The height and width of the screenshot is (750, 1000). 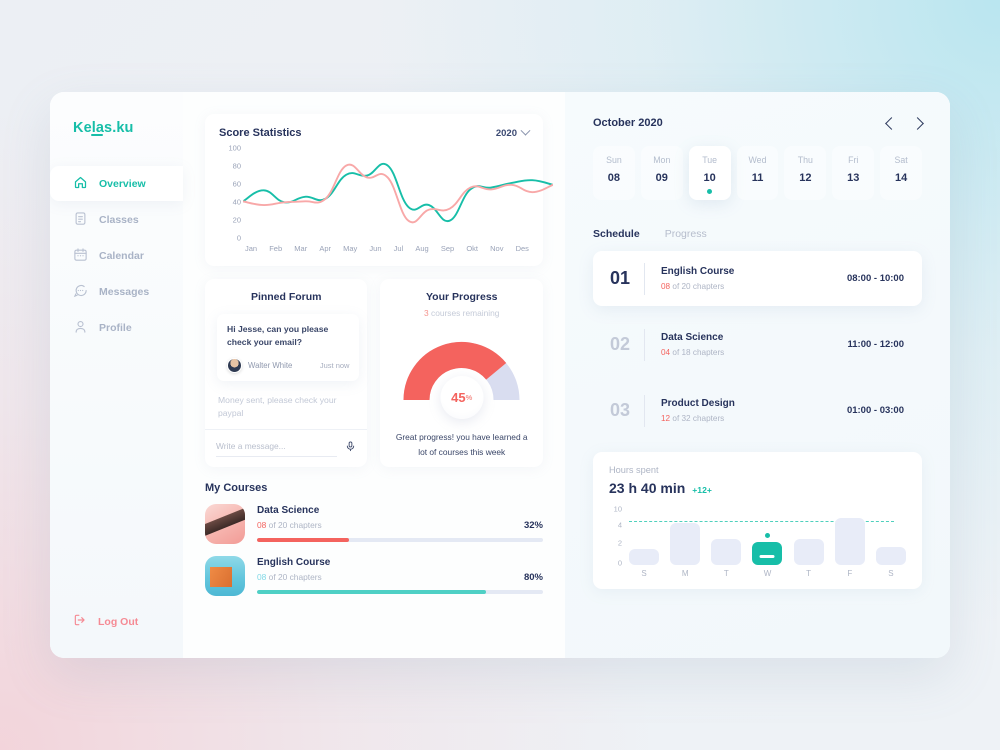 I want to click on x-tick: Des, so click(x=522, y=248).